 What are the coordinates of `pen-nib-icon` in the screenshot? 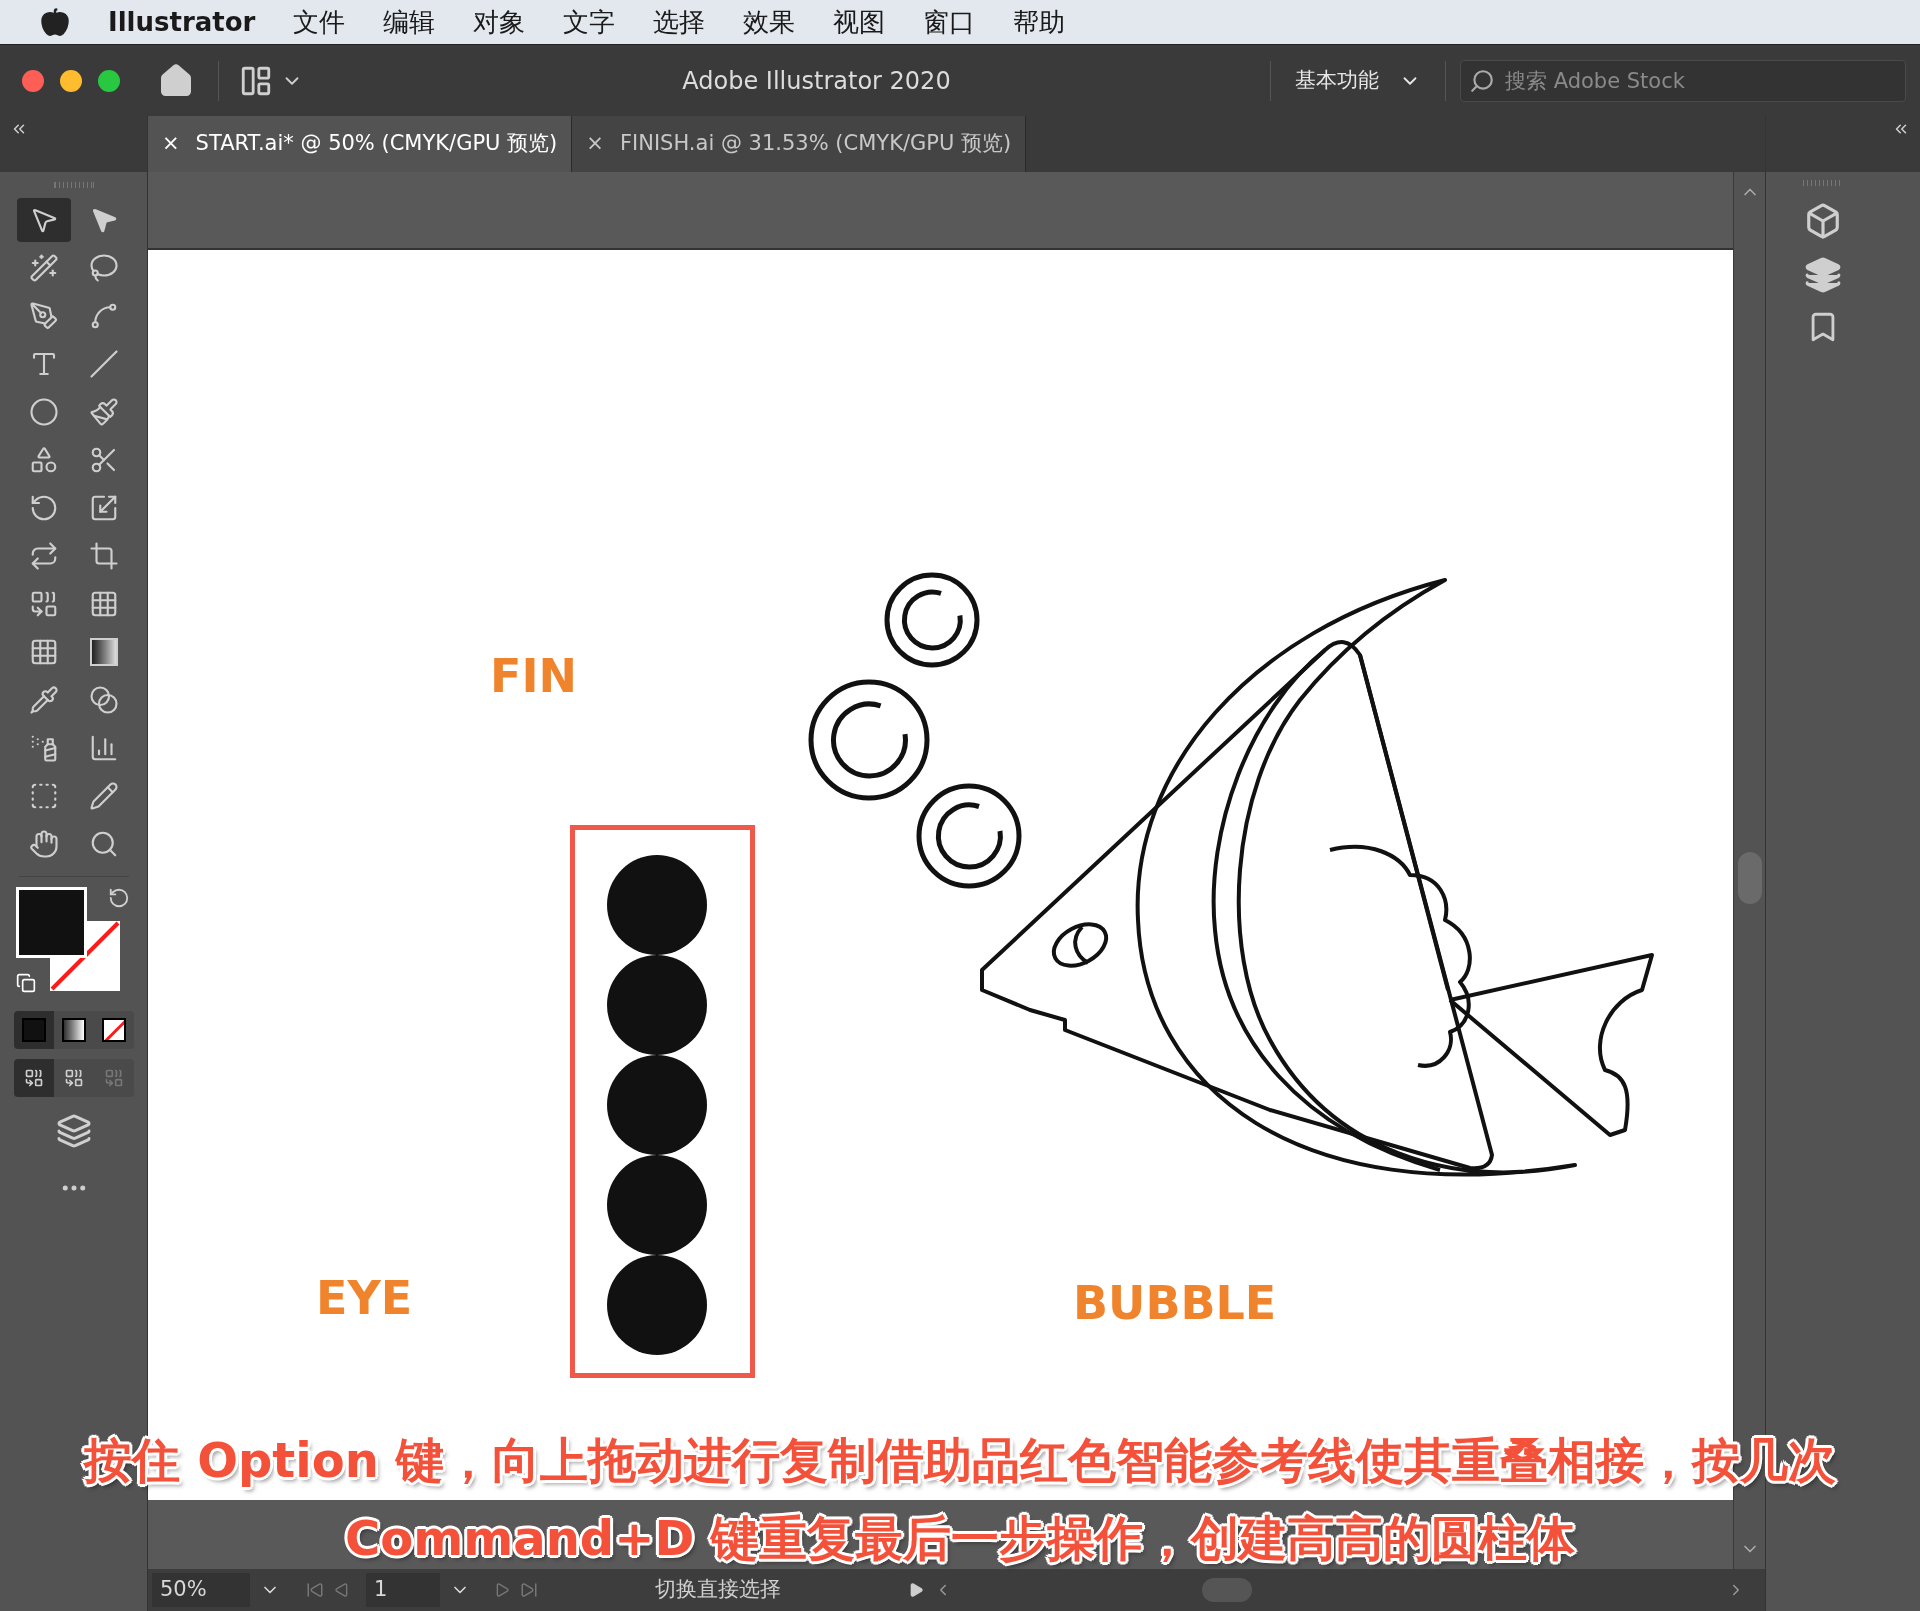 It's located at (43, 316).